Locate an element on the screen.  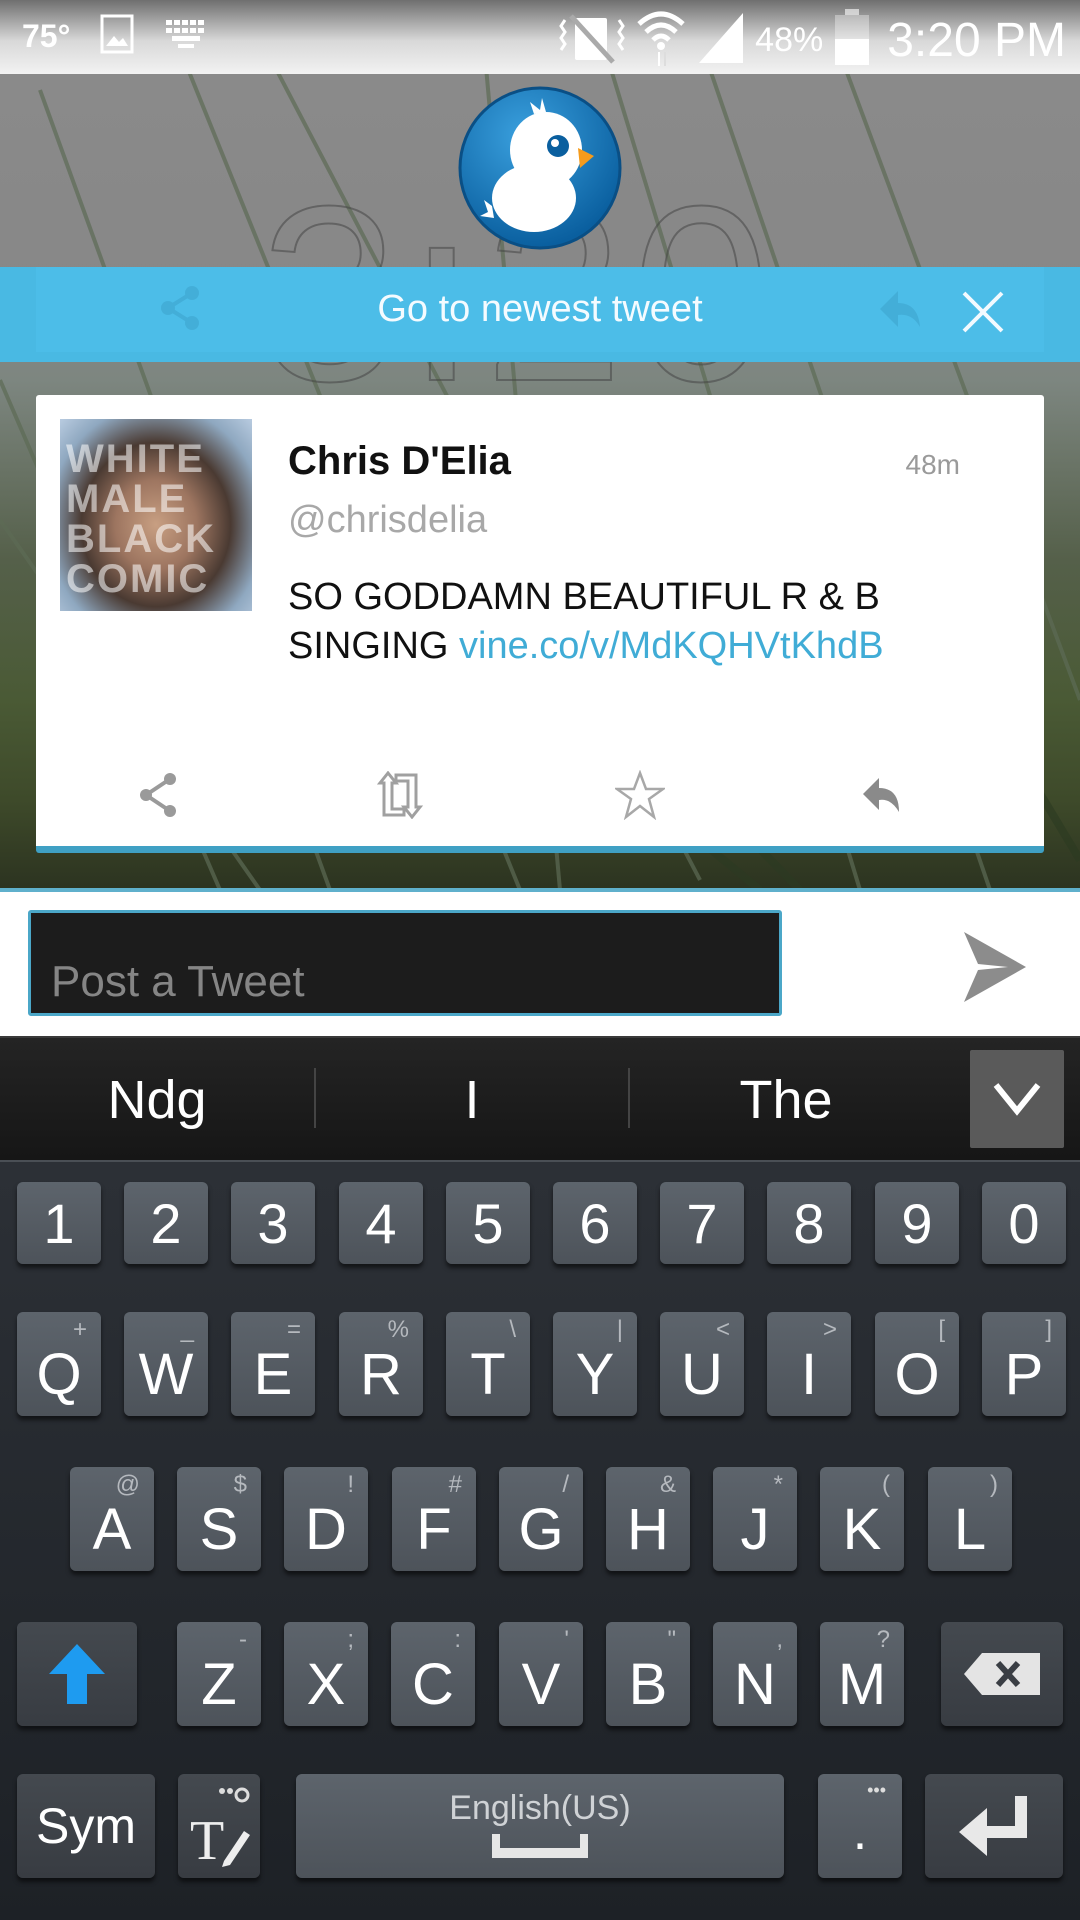
backspace-key is located at coordinates (1002, 1674).